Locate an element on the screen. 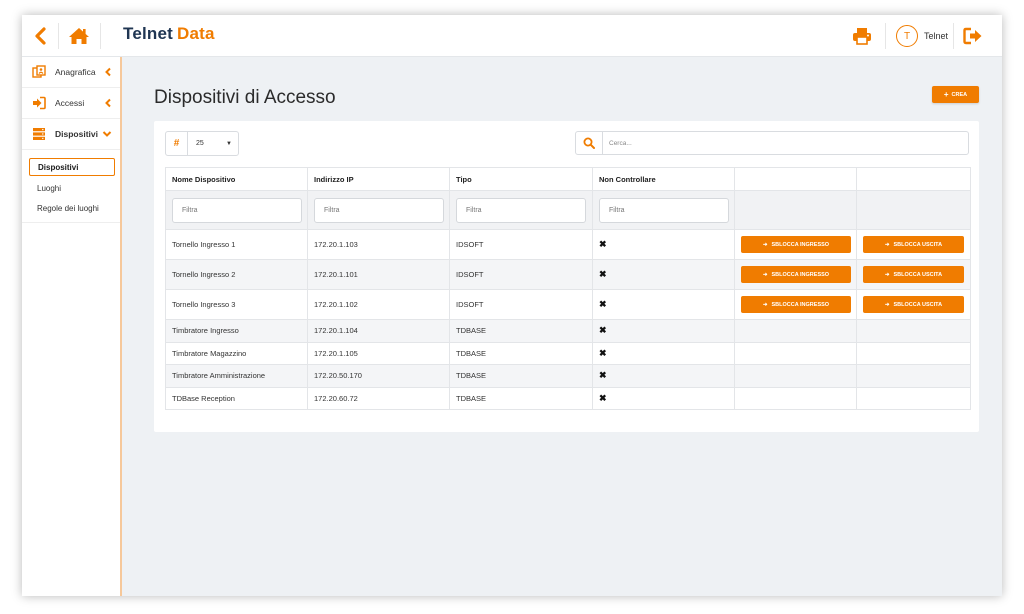 This screenshot has height=614, width=1024. sidebar-item-accessi: Accessi is located at coordinates (71, 103).